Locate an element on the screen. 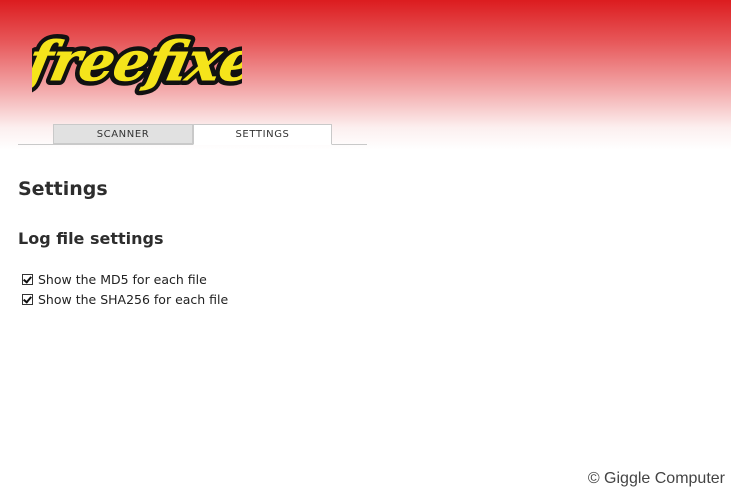 The width and height of the screenshot is (731, 492). tab-bar: SCANNER SETTINGS is located at coordinates (192, 134).